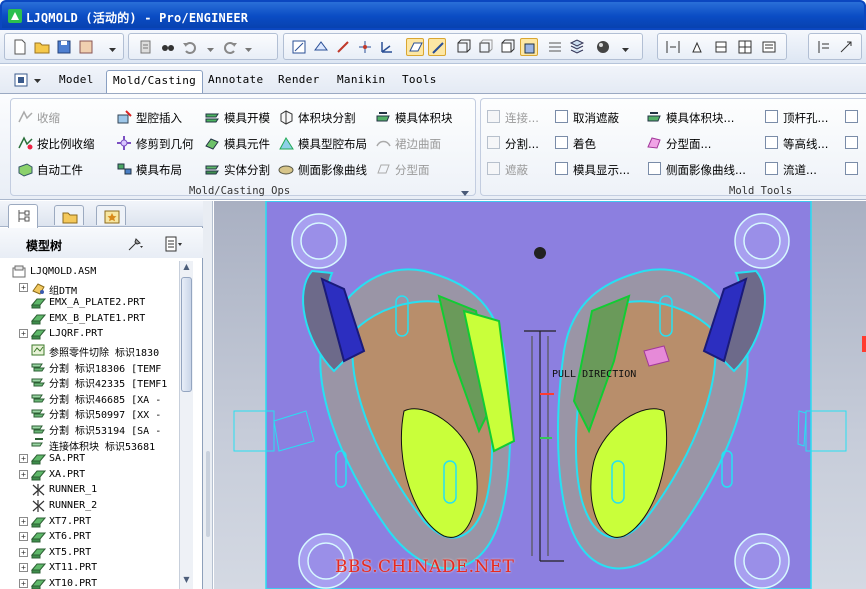 The image size is (866, 589). Describe the element at coordinates (23, 216) in the screenshot. I see `model-tree-tab` at that location.